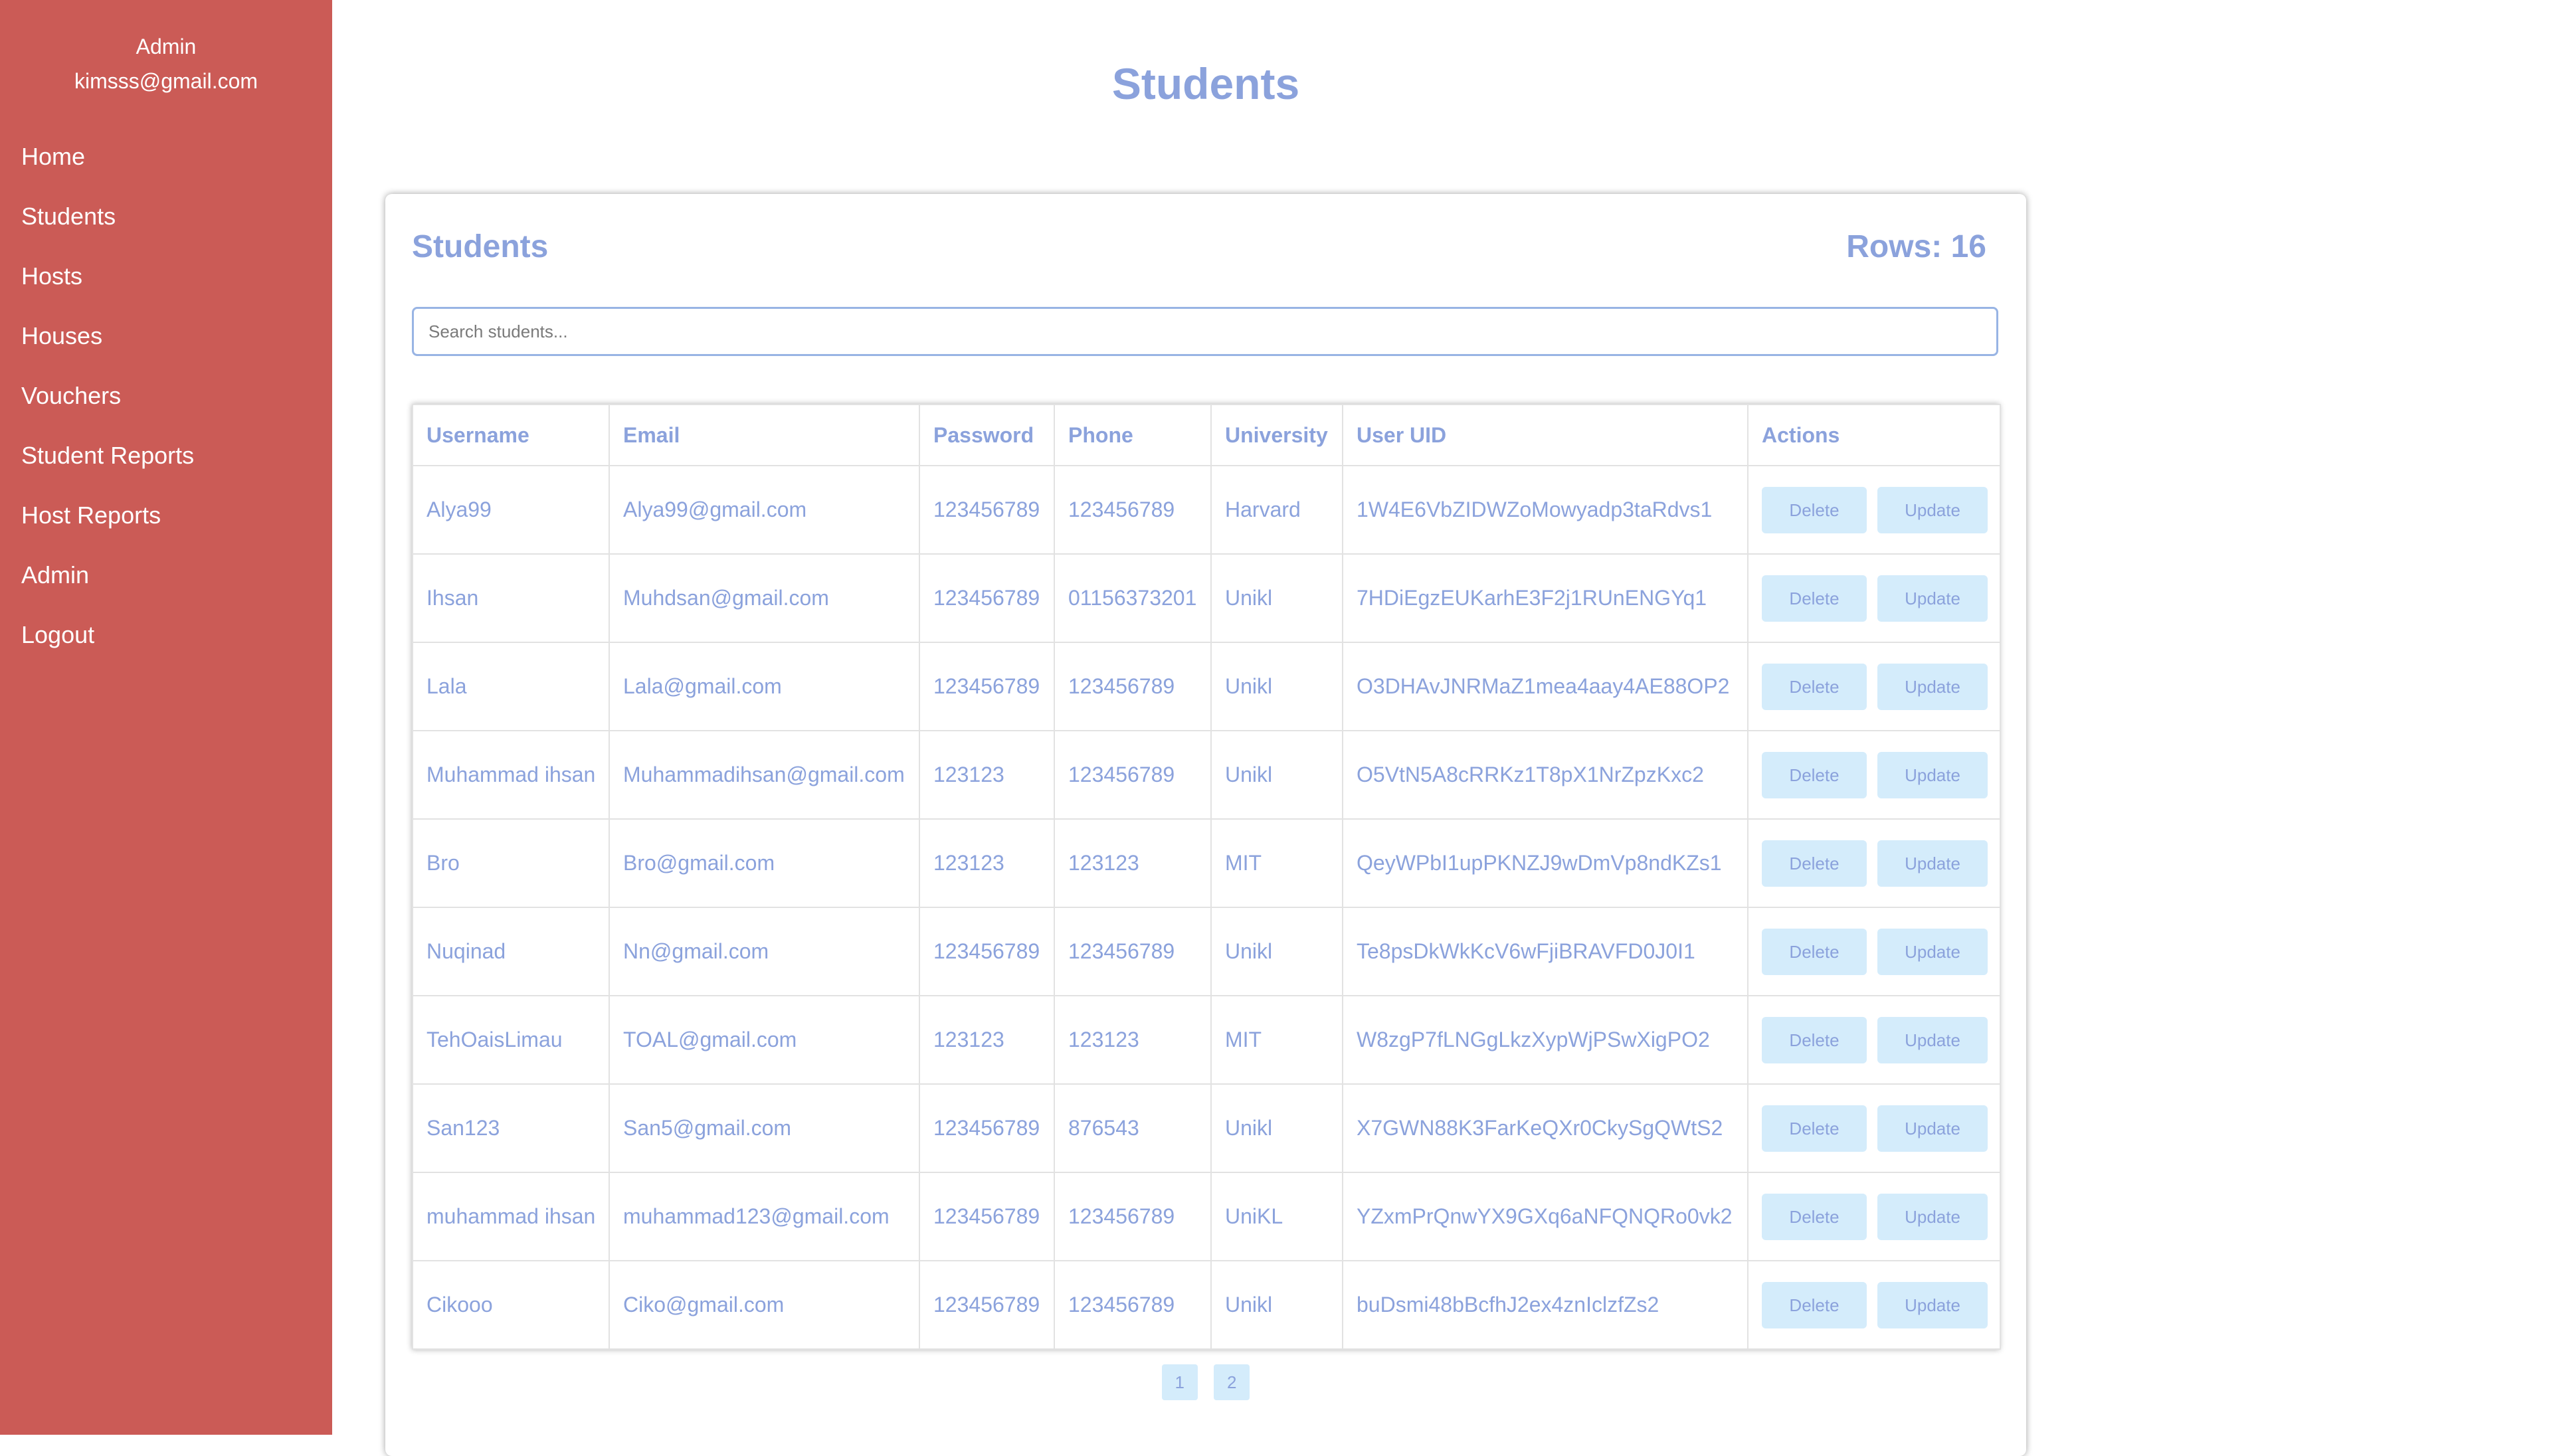  Describe the element at coordinates (166, 351) in the screenshot. I see `sidebar-item-houses: Houses` at that location.